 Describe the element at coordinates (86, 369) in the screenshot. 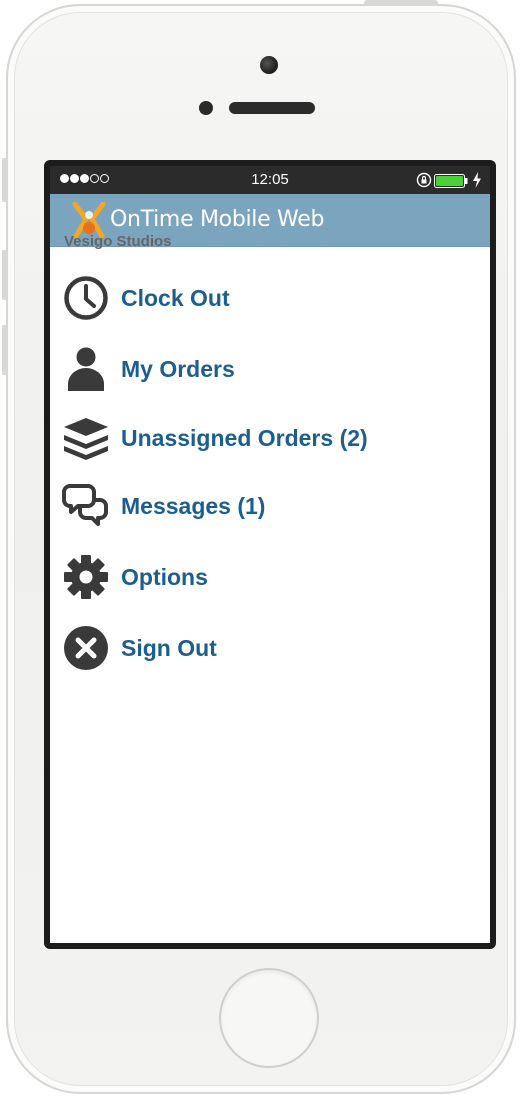

I see `person-icon` at that location.